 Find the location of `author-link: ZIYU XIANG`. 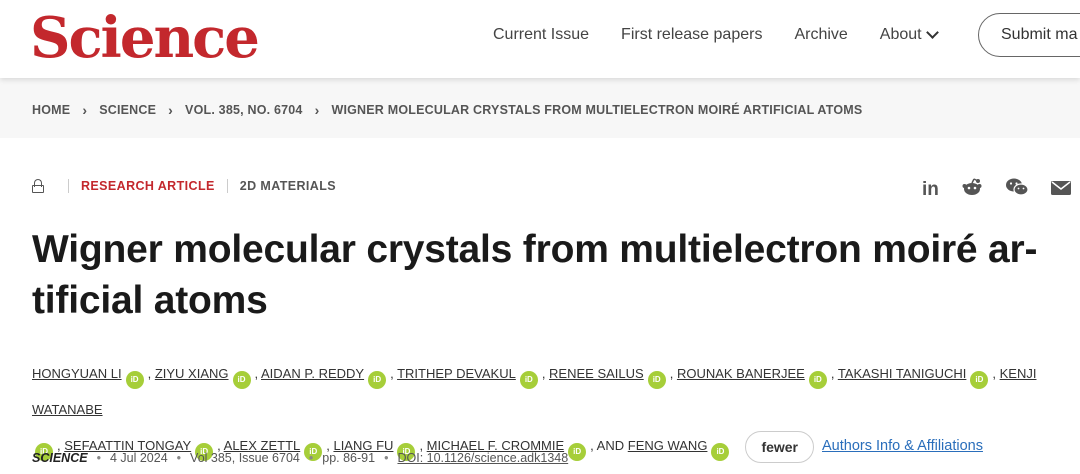

author-link: ZIYU XIANG is located at coordinates (192, 373).